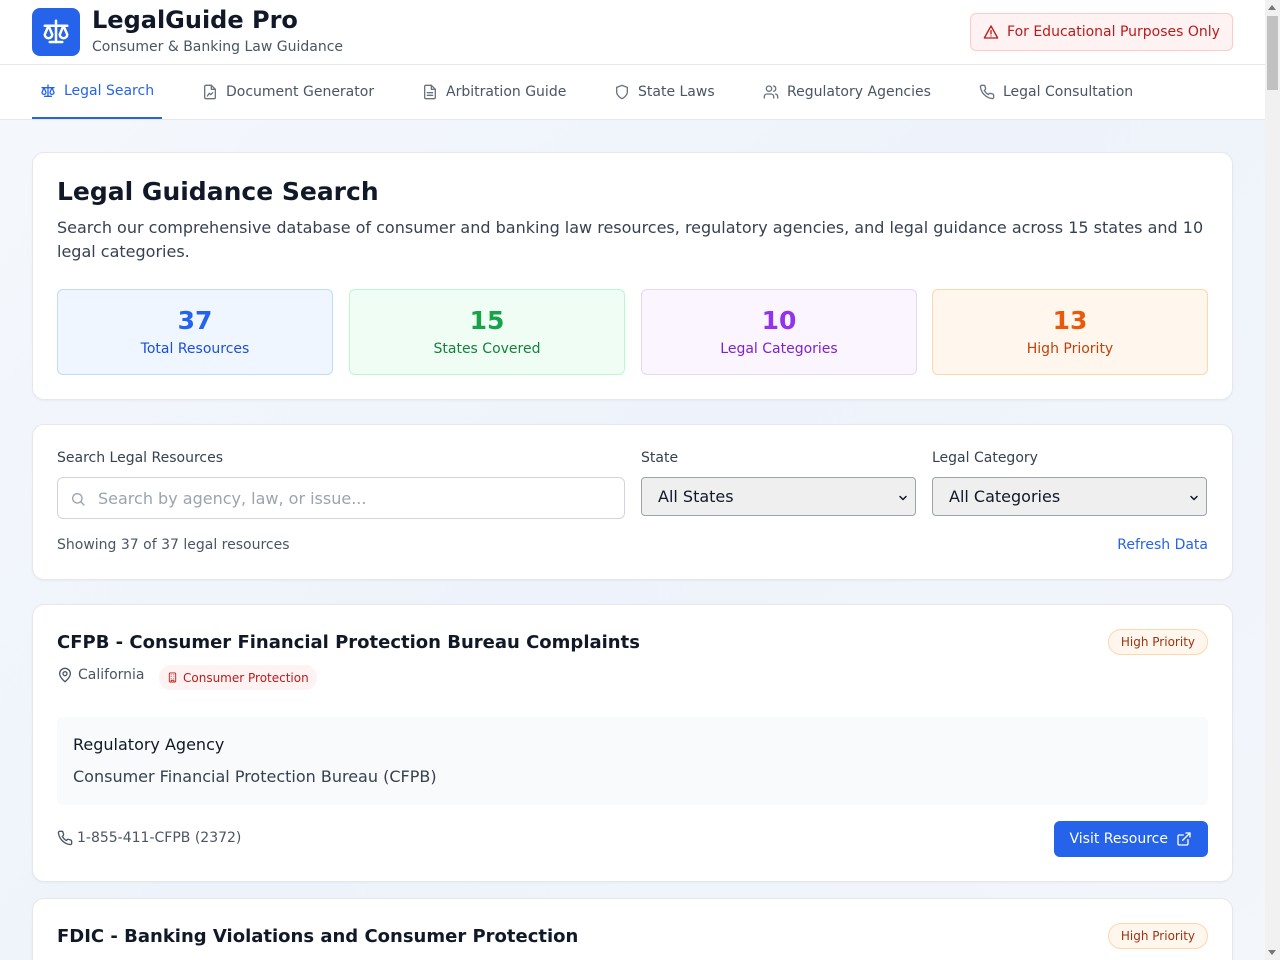 This screenshot has height=960, width=1280. Describe the element at coordinates (218, 47) in the screenshot. I see `app-subtitle: Consumer & Banking Law Guidance` at that location.